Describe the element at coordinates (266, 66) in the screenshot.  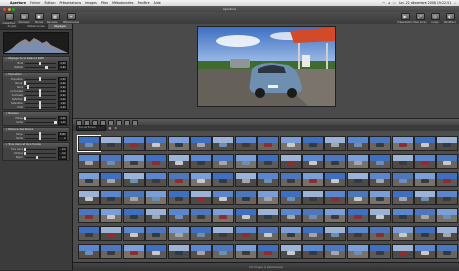
I see `main-photo` at that location.